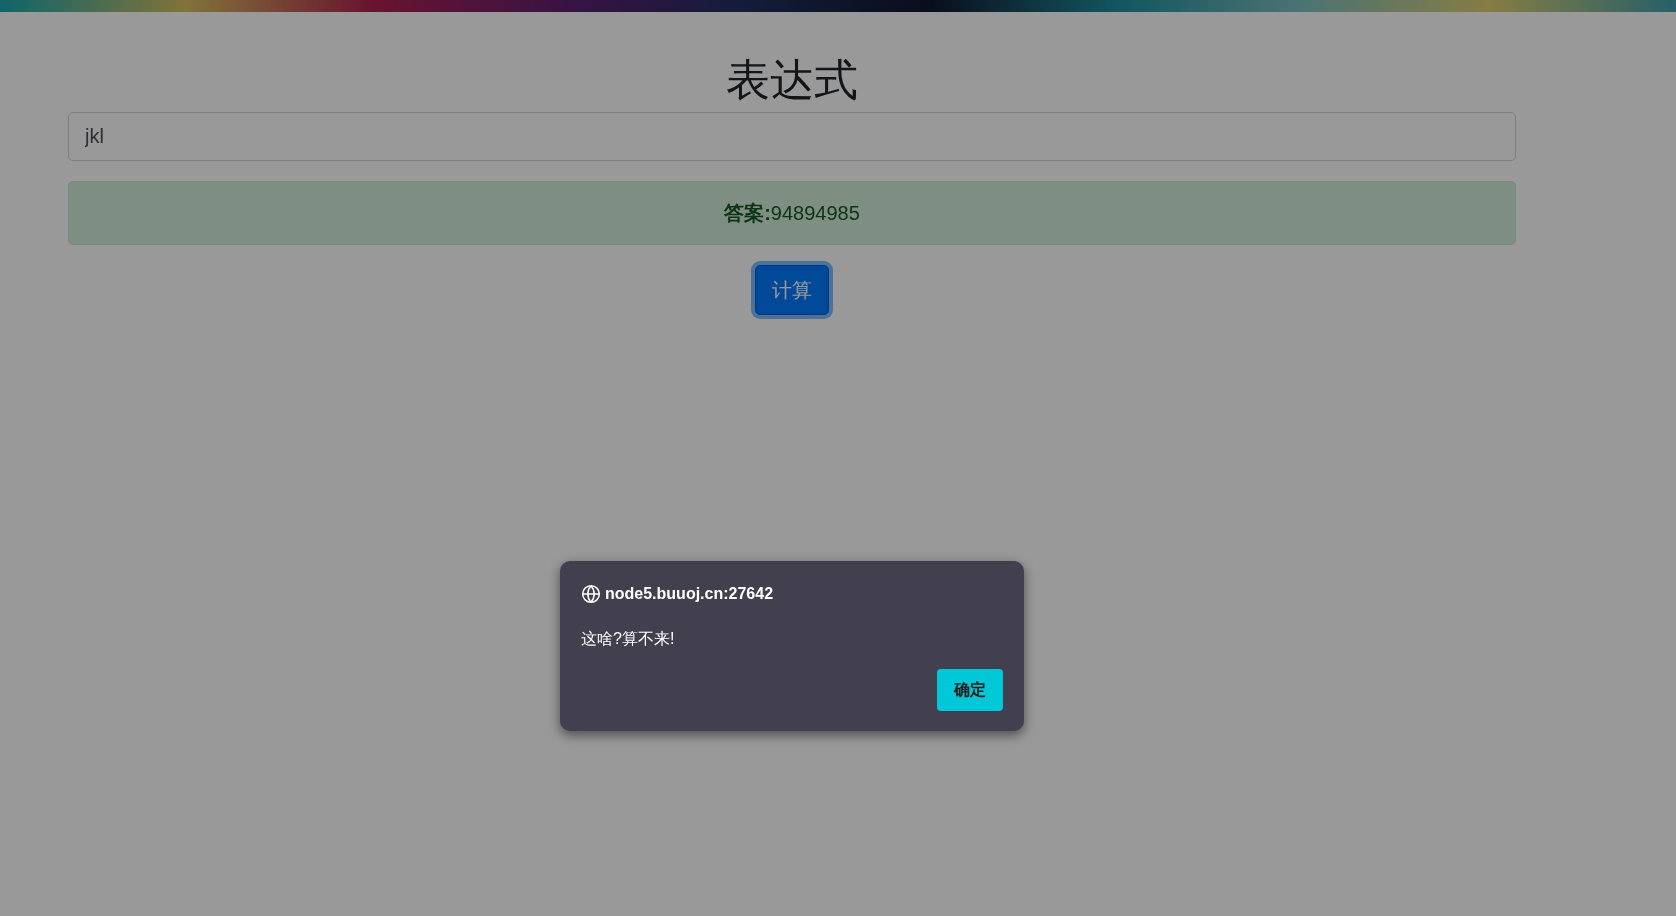  I want to click on confirm-button: 确定, so click(970, 690).